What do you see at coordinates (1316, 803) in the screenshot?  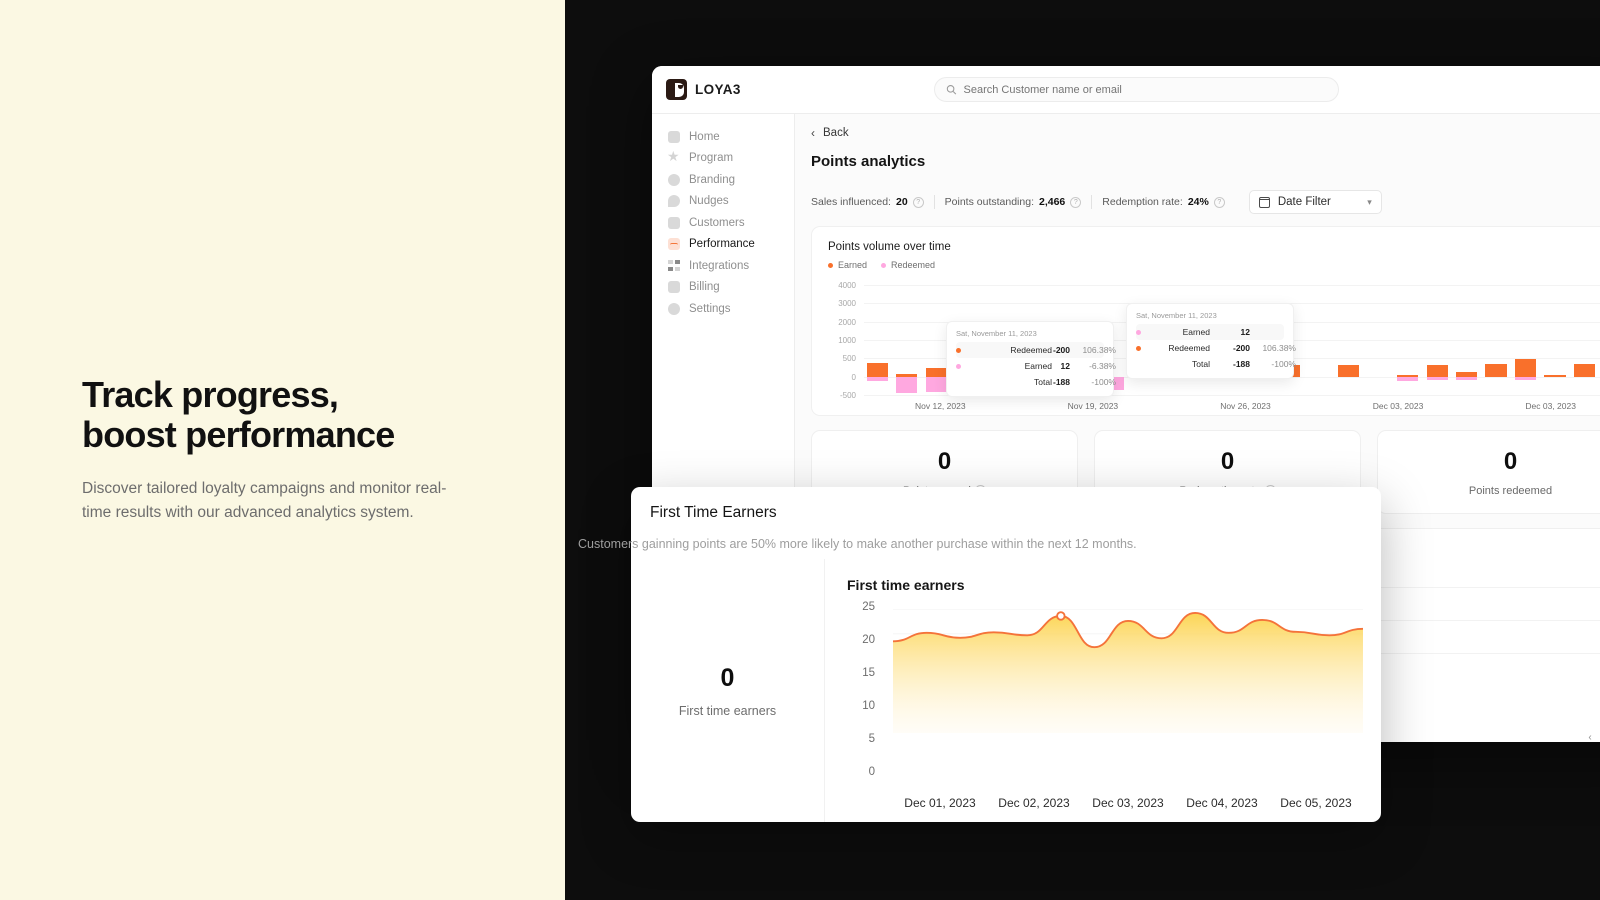 I see `x-tick: Dec 05, 2023` at bounding box center [1316, 803].